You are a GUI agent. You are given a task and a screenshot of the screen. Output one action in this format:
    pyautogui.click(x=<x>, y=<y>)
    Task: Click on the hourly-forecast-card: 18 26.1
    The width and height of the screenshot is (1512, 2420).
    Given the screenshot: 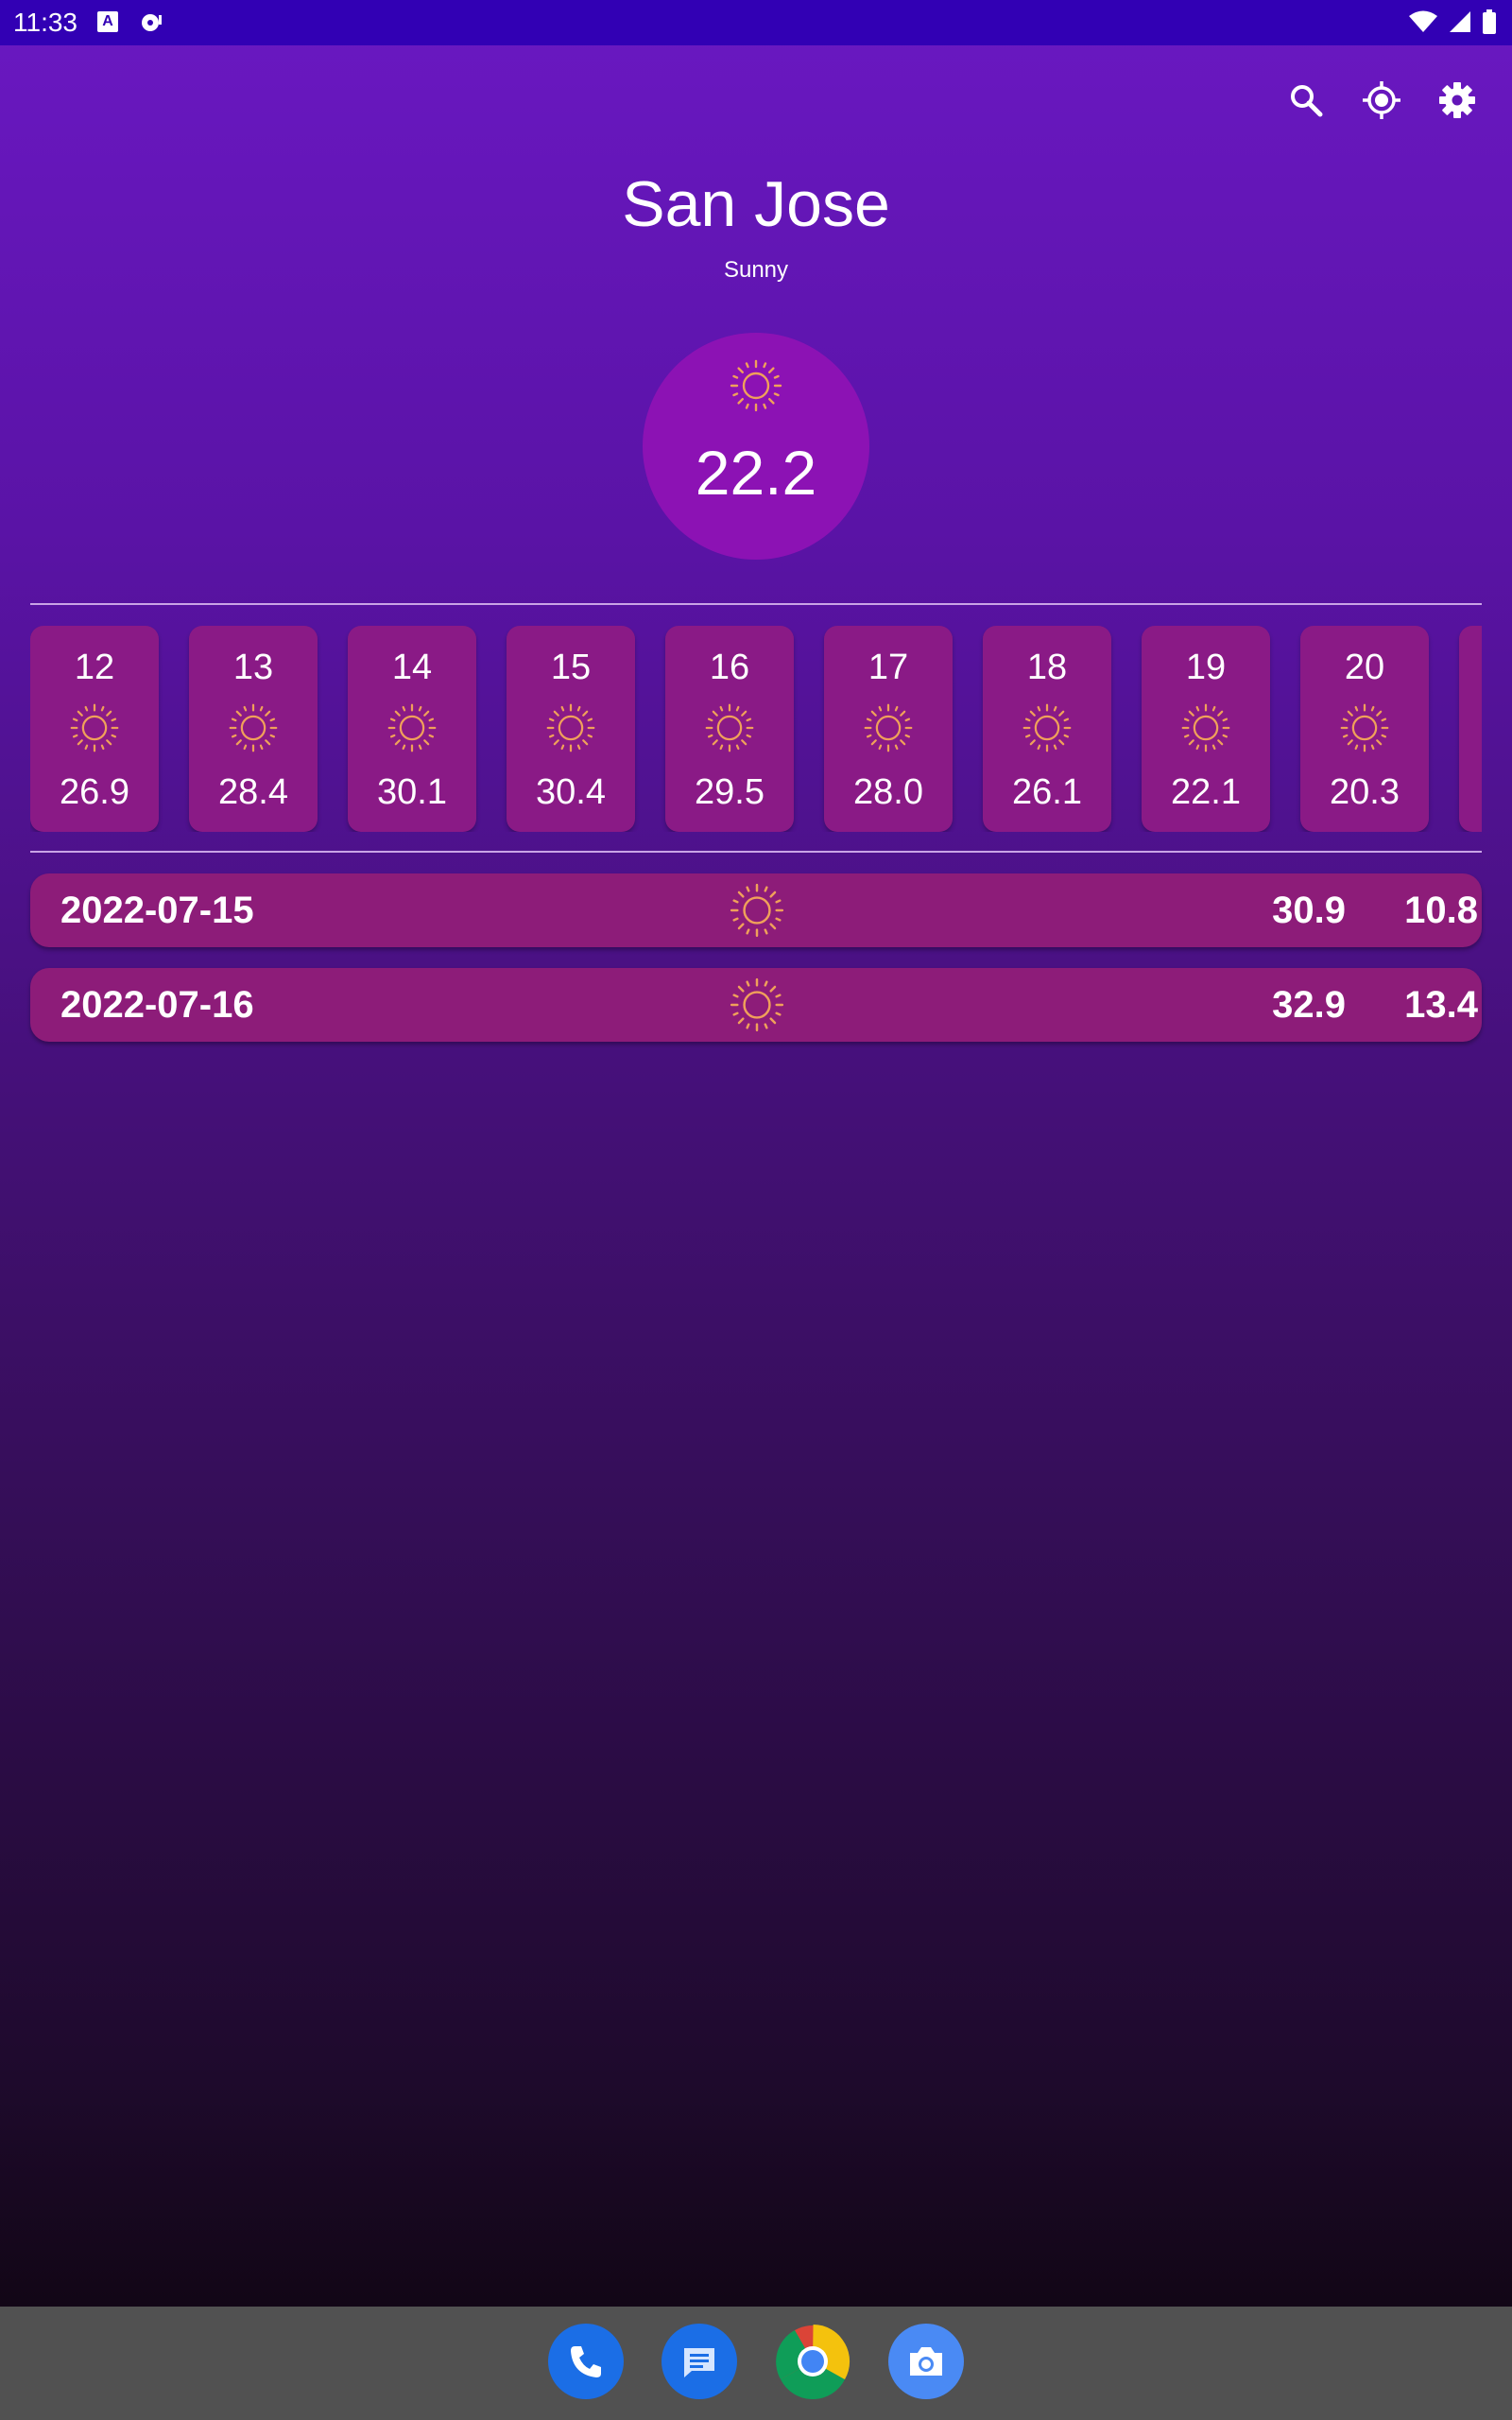 What is the action you would take?
    pyautogui.click(x=1047, y=729)
    